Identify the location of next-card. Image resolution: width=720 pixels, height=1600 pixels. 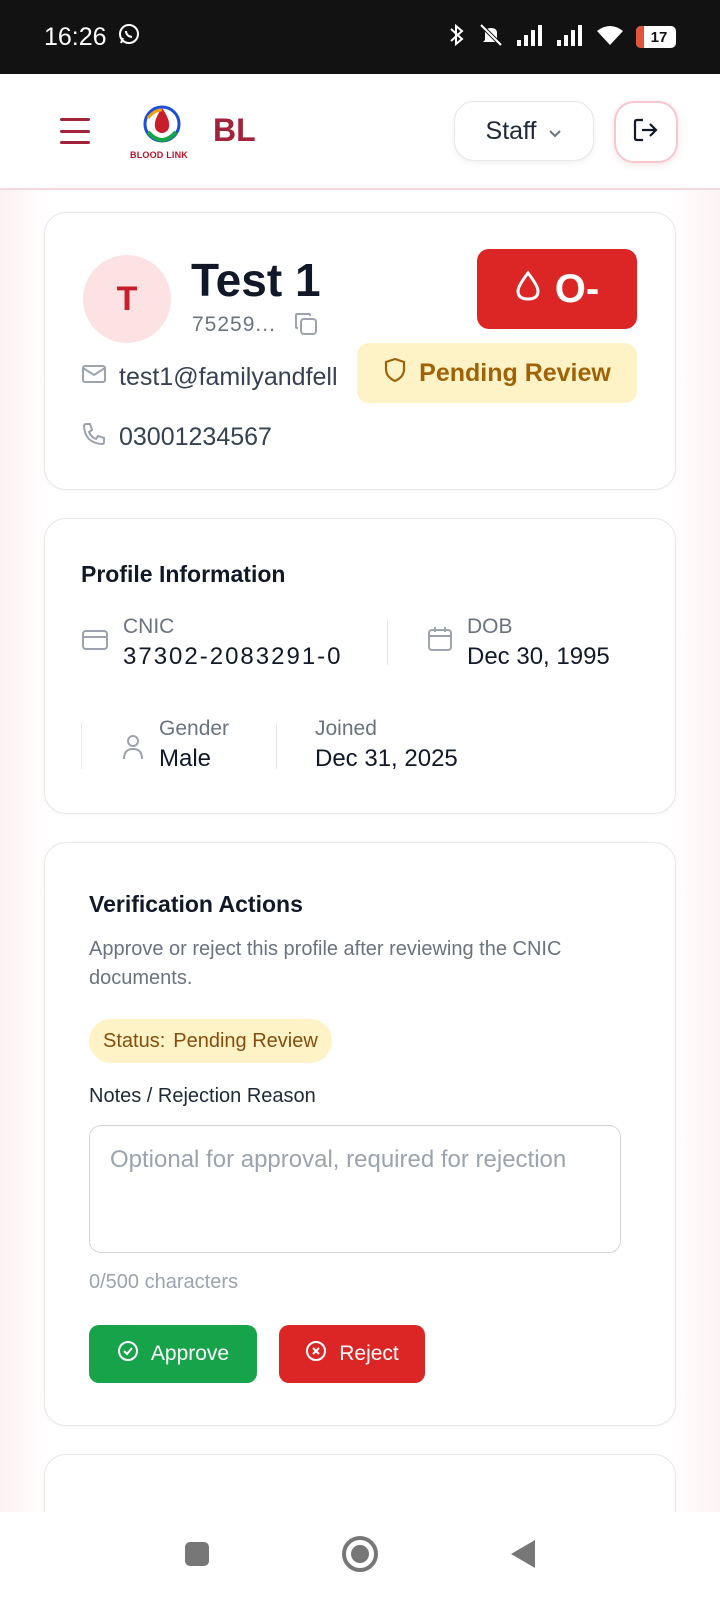
(360, 1483).